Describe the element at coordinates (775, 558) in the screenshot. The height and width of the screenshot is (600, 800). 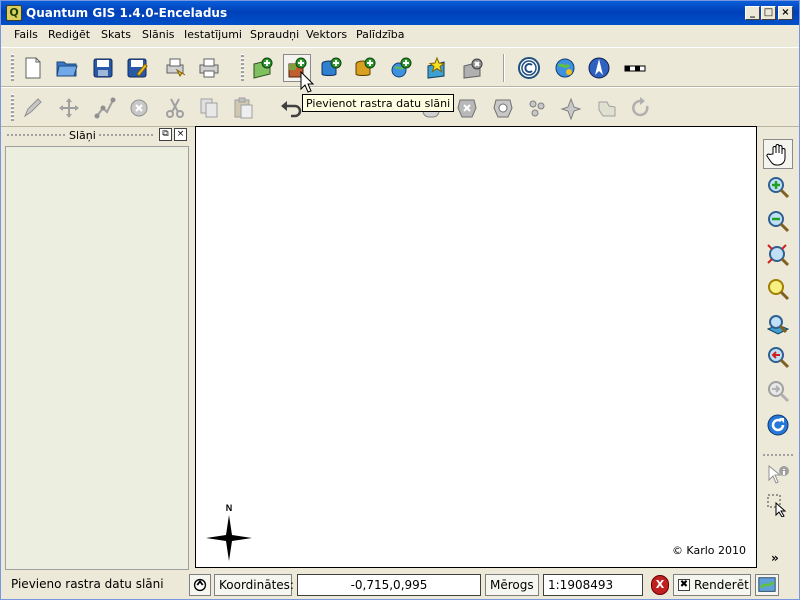
I see `toolbar-overflow-button: »` at that location.